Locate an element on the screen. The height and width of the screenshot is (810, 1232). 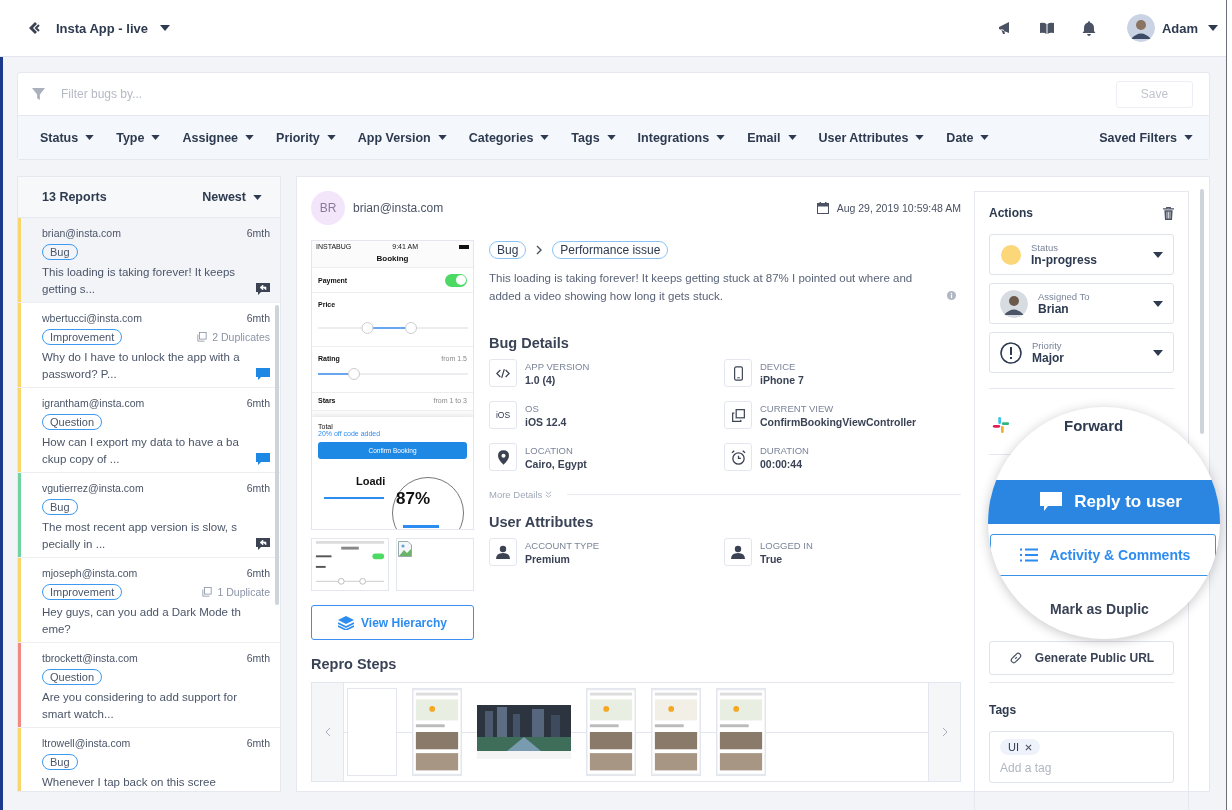
user-name: Adam is located at coordinates (1179, 28).